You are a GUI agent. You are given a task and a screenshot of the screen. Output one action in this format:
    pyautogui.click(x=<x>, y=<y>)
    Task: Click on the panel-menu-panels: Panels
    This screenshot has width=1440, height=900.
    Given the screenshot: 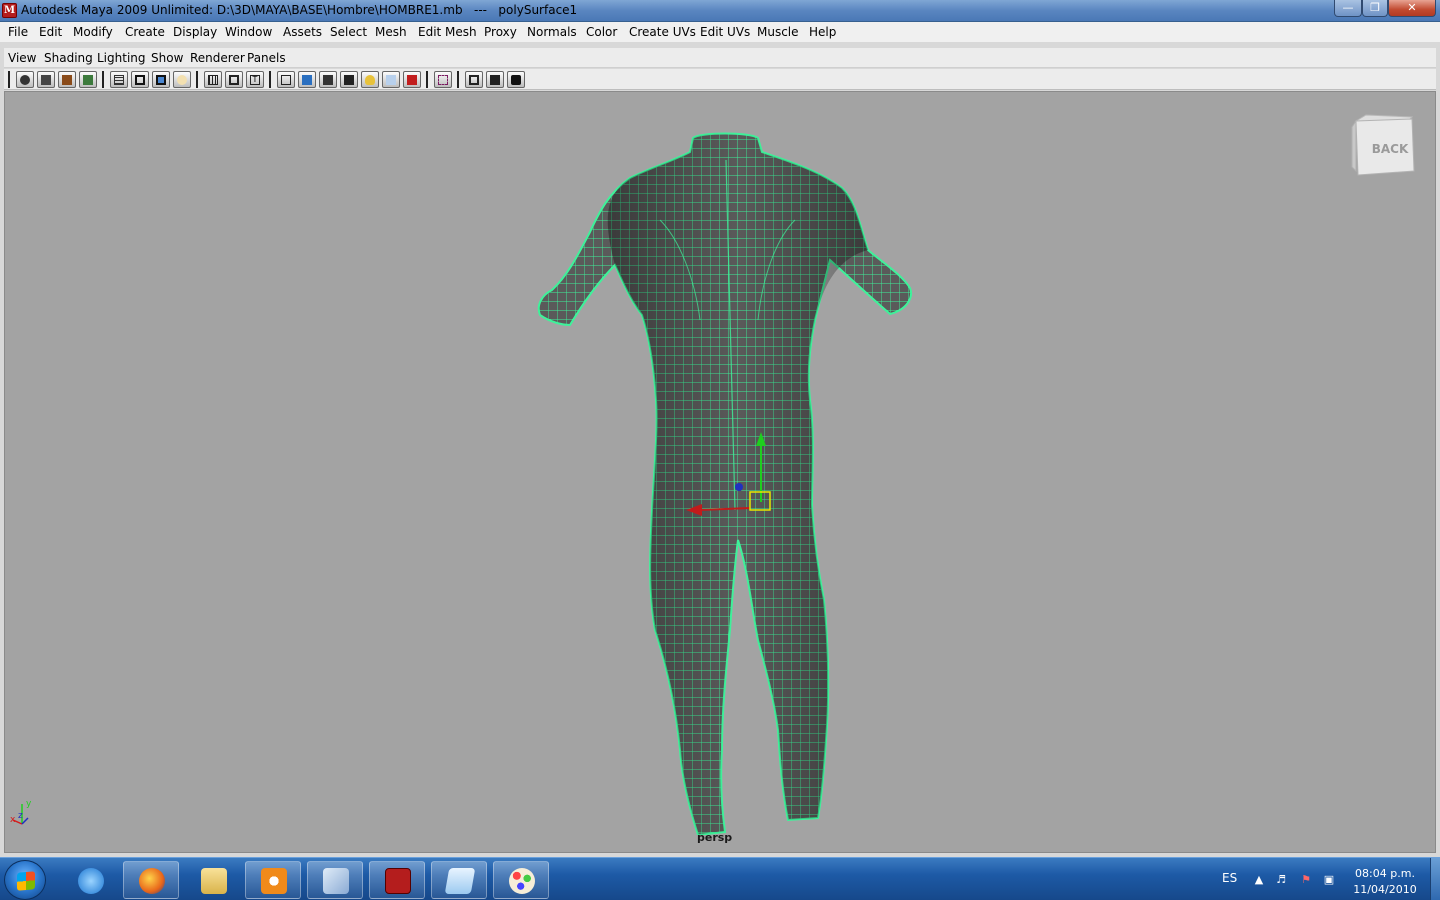 What is the action you would take?
    pyautogui.click(x=266, y=58)
    